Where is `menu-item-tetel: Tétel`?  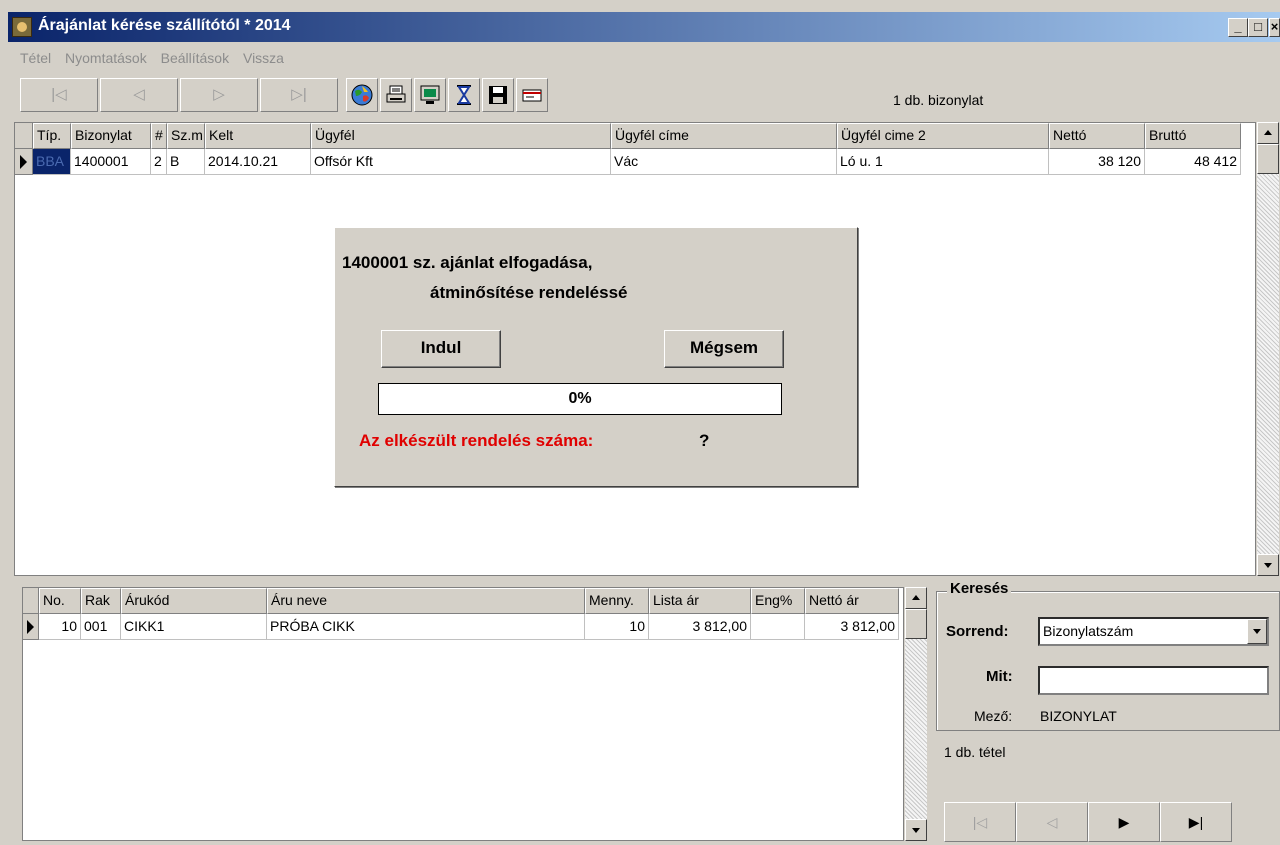
menu-item-tetel: Tétel is located at coordinates (35, 58).